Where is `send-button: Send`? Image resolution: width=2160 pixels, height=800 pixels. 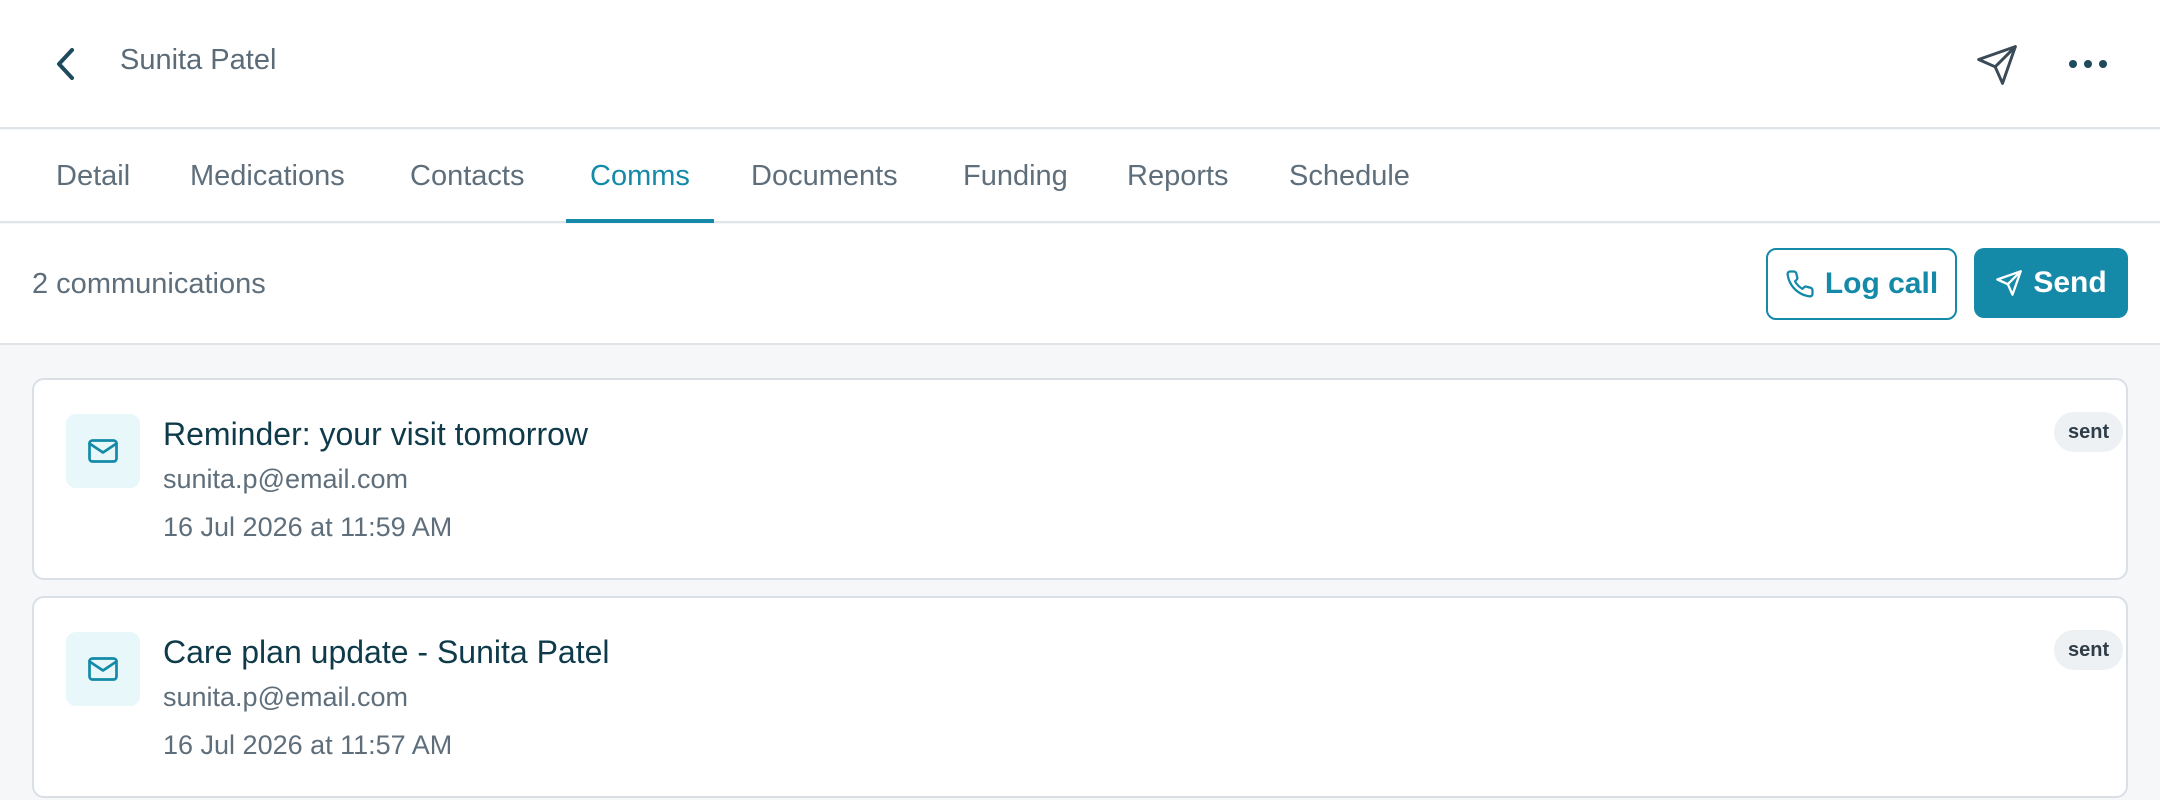 send-button: Send is located at coordinates (2051, 283).